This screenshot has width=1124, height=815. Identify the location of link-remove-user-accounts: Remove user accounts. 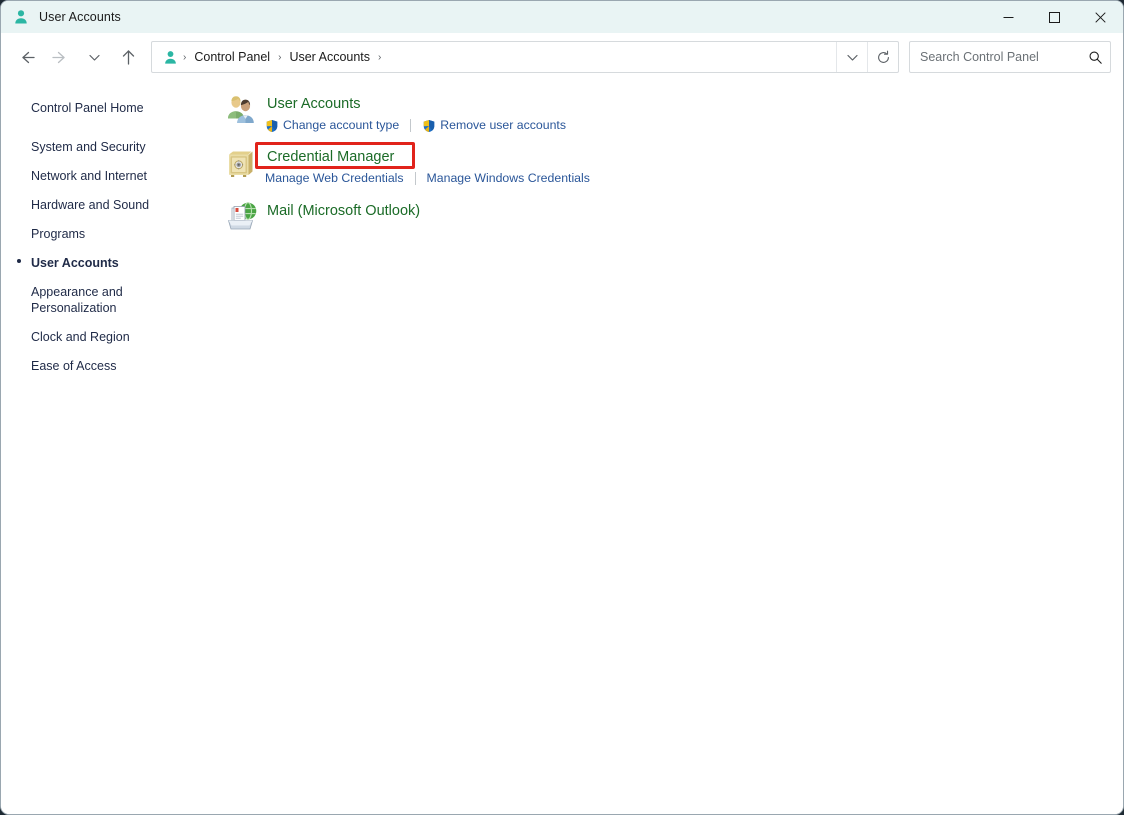
(494, 125).